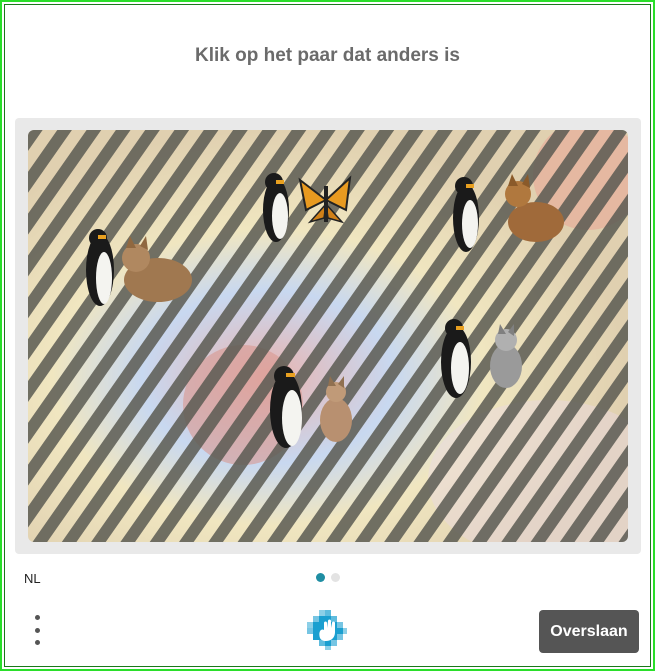 The width and height of the screenshot is (655, 671). Describe the element at coordinates (32, 578) in the screenshot. I see `language-label: NL` at that location.